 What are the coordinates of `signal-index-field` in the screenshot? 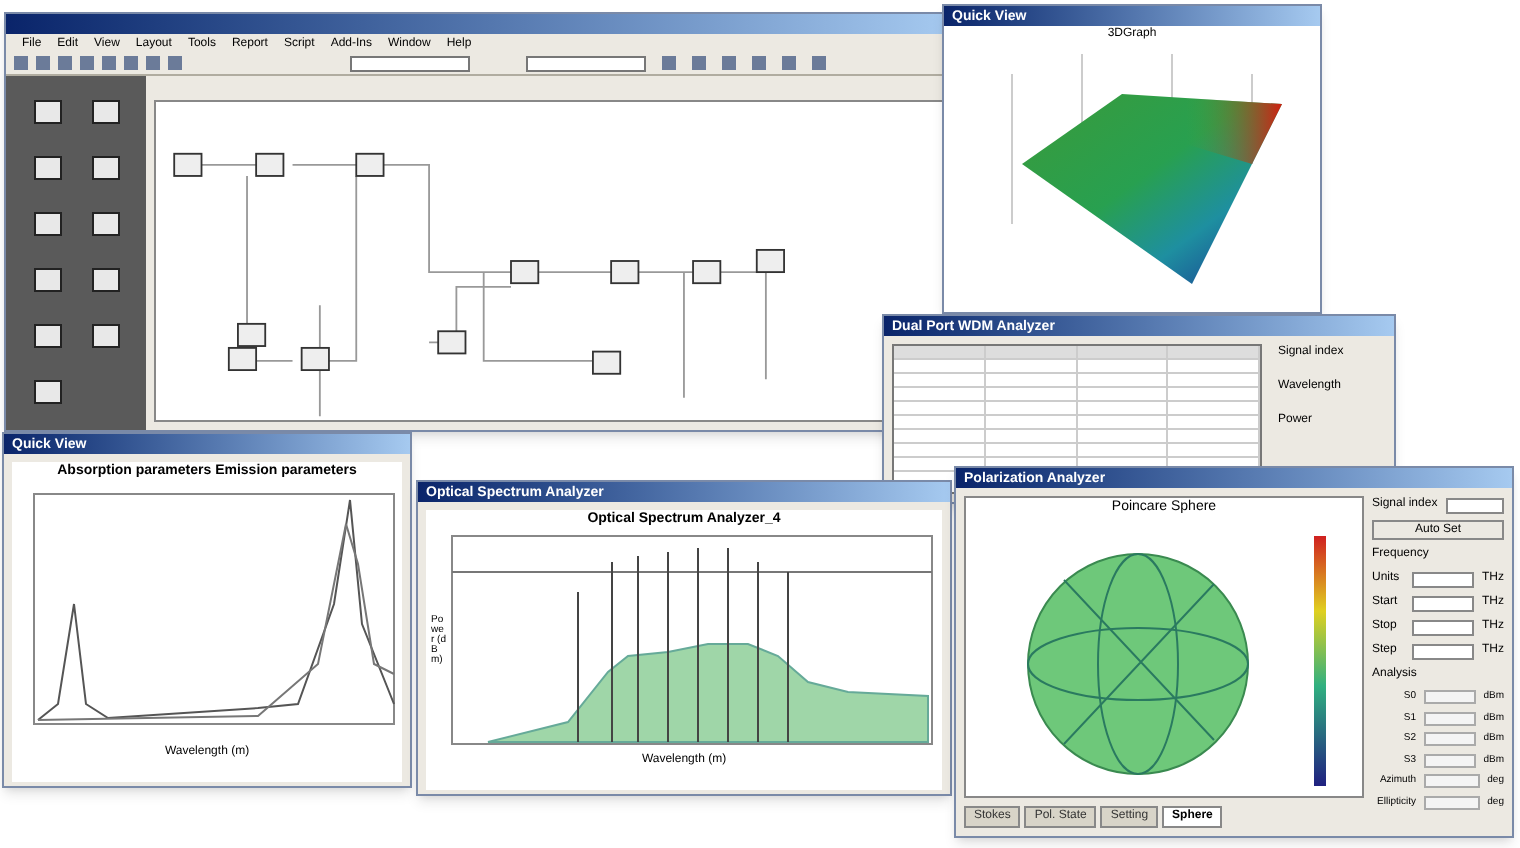 It's located at (1474, 505).